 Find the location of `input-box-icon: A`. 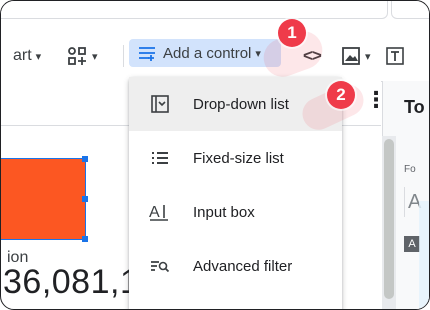

input-box-icon: A is located at coordinates (160, 212).